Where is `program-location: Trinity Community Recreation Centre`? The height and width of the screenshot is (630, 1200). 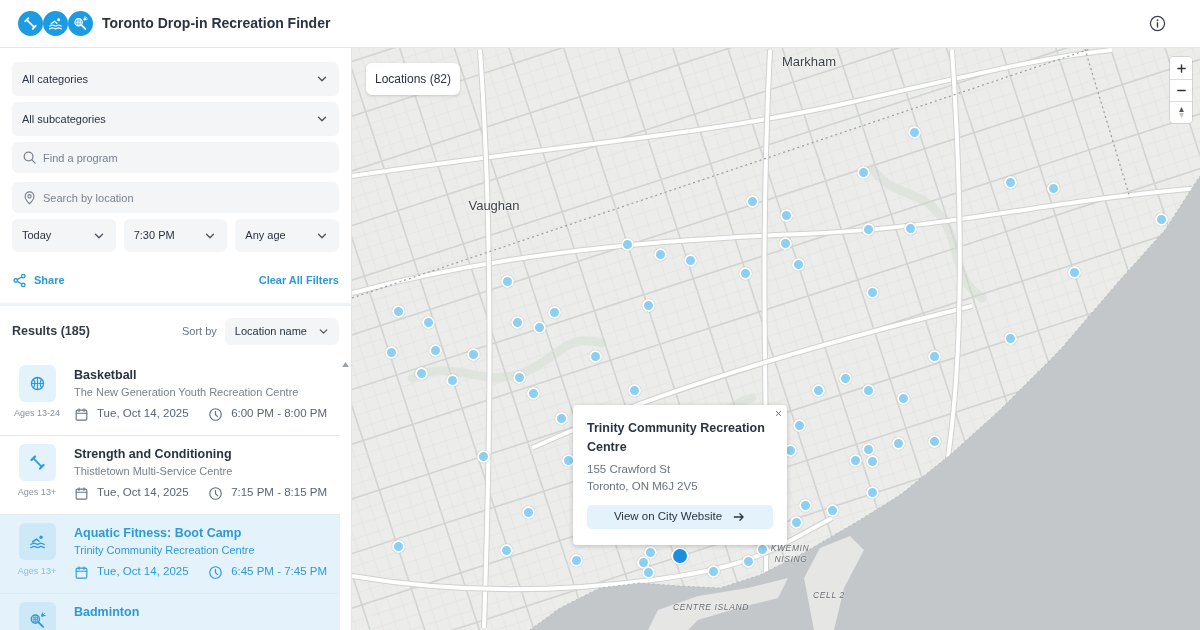 program-location: Trinity Community Recreation Centre is located at coordinates (165, 550).